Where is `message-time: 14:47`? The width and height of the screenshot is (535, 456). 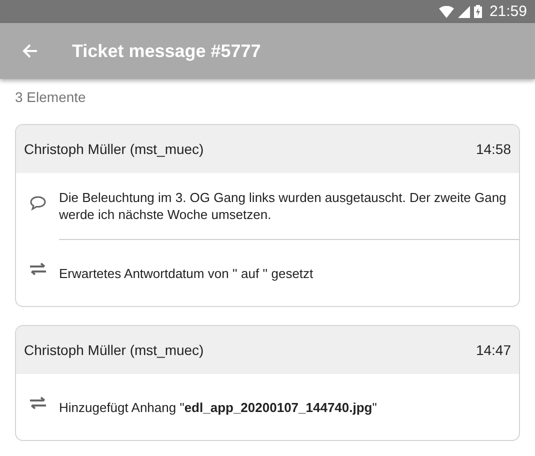 message-time: 14:47 is located at coordinates (493, 350).